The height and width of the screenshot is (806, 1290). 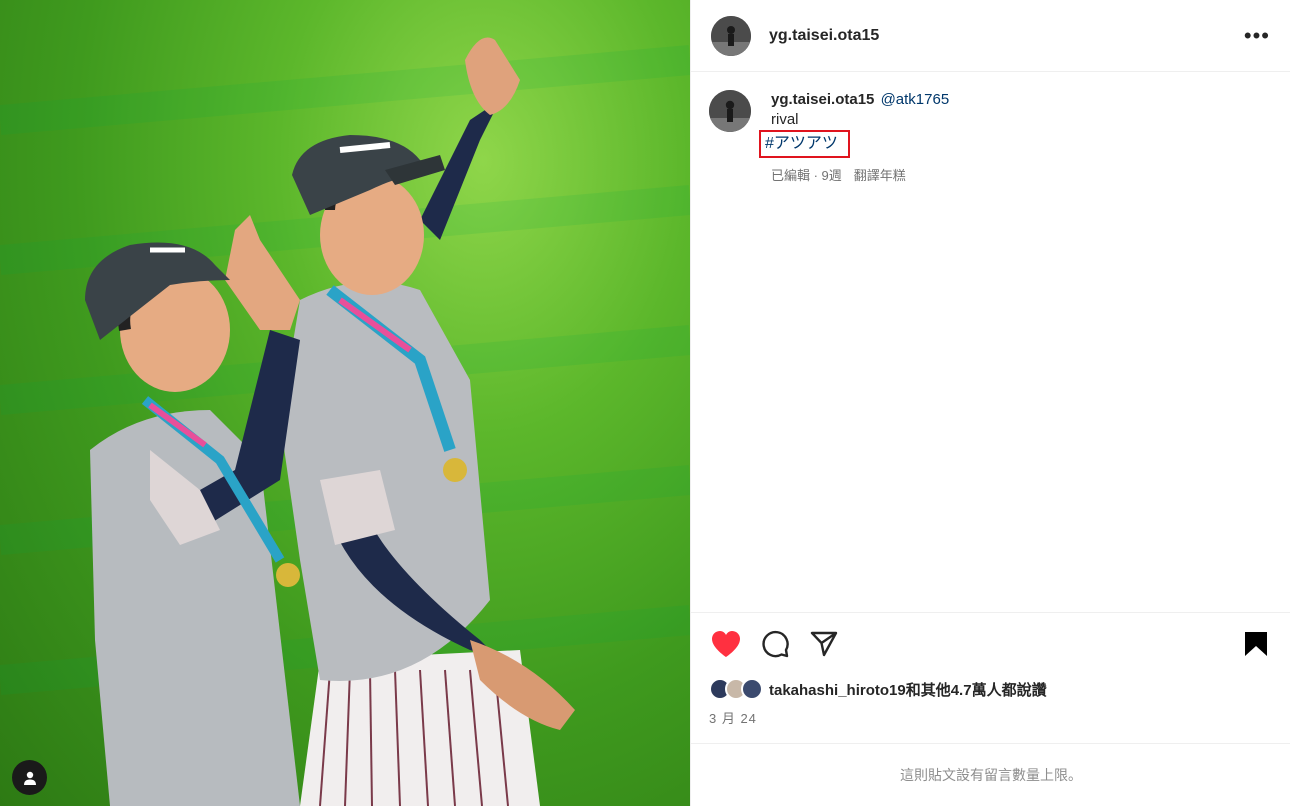 What do you see at coordinates (908, 689) in the screenshot?
I see `likes-text: takahashi_hiroto19和其他4.7萬人都說讚` at bounding box center [908, 689].